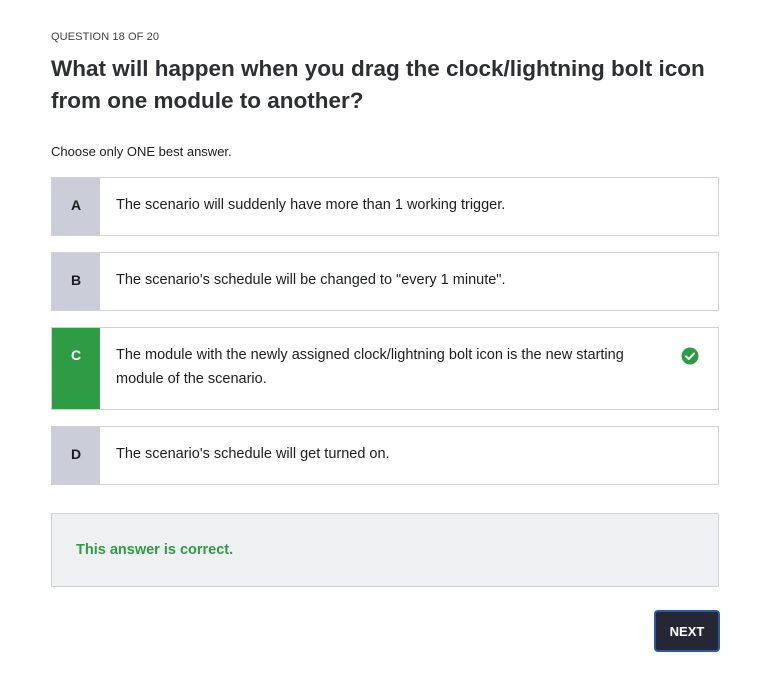  I want to click on check-circle-icon, so click(690, 356).